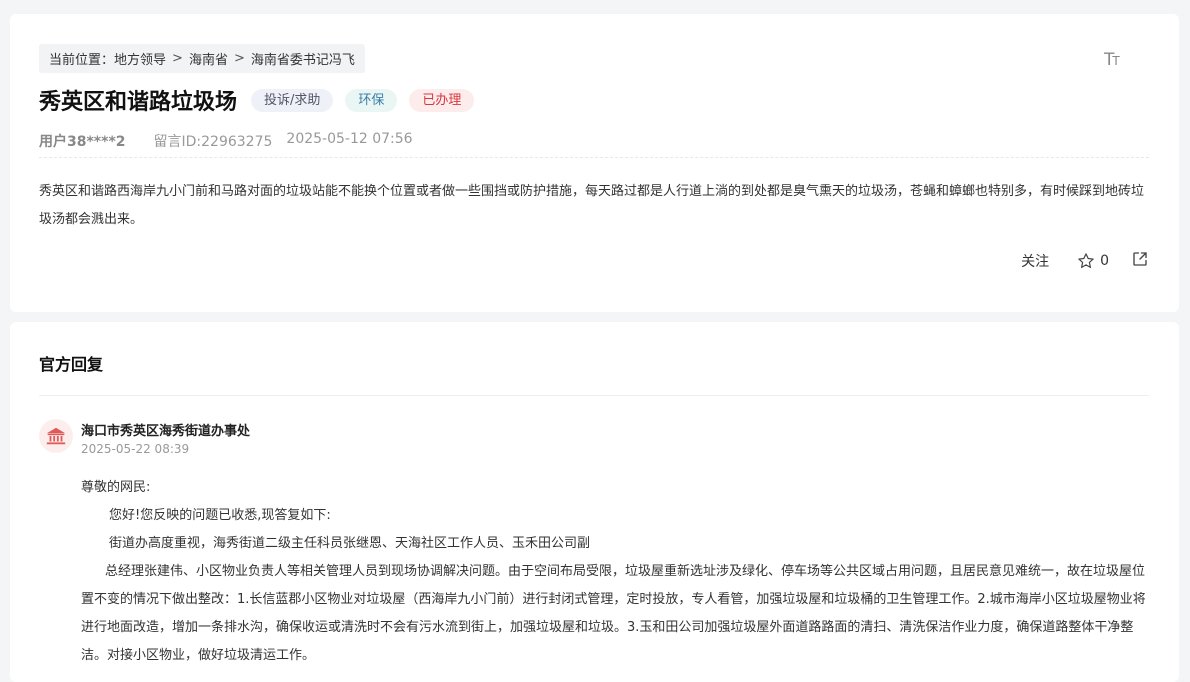 Image resolution: width=1190 pixels, height=682 pixels. I want to click on tag-type: 投诉/求助, so click(292, 100).